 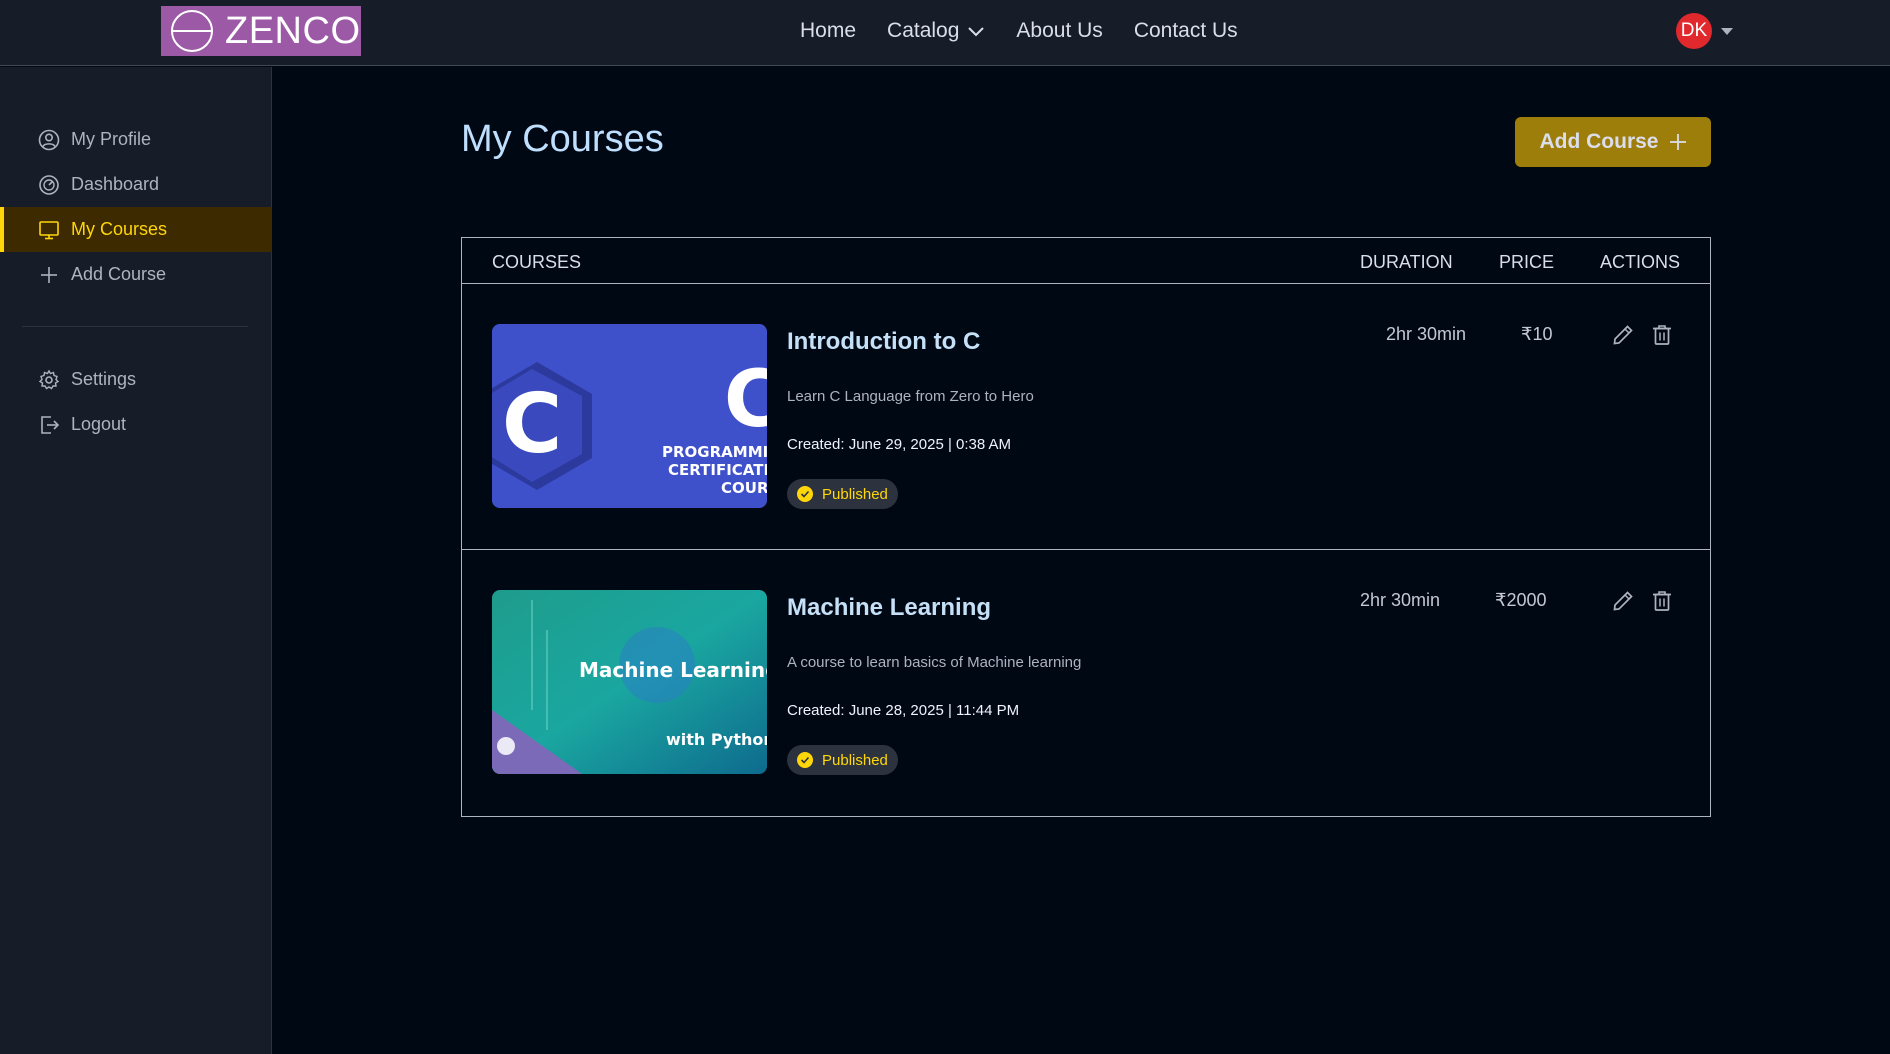 I want to click on sidebar-item-my-profile: My Profile, so click(x=136, y=139).